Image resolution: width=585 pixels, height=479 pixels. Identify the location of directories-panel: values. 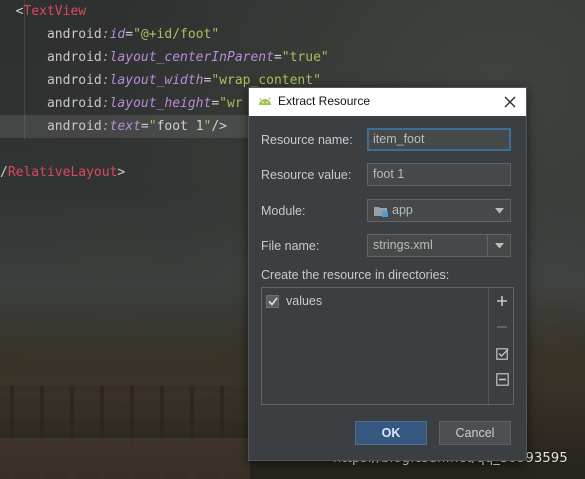
(387, 346).